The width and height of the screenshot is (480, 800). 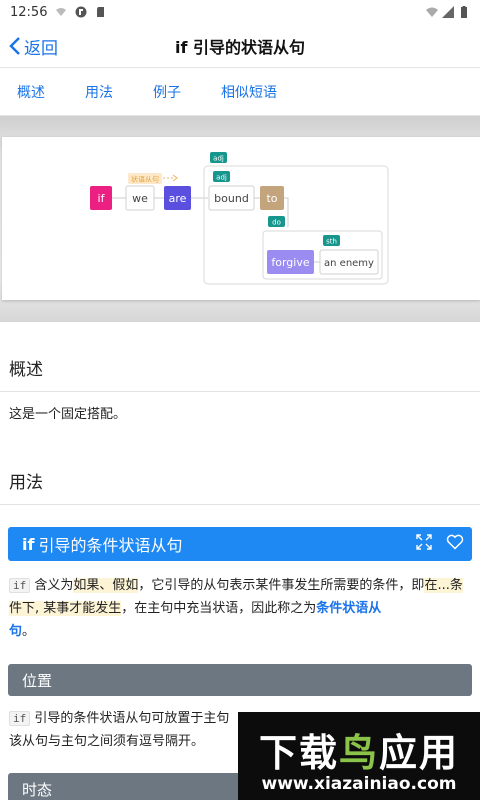 I want to click on tab-examples: 例子, so click(x=167, y=92).